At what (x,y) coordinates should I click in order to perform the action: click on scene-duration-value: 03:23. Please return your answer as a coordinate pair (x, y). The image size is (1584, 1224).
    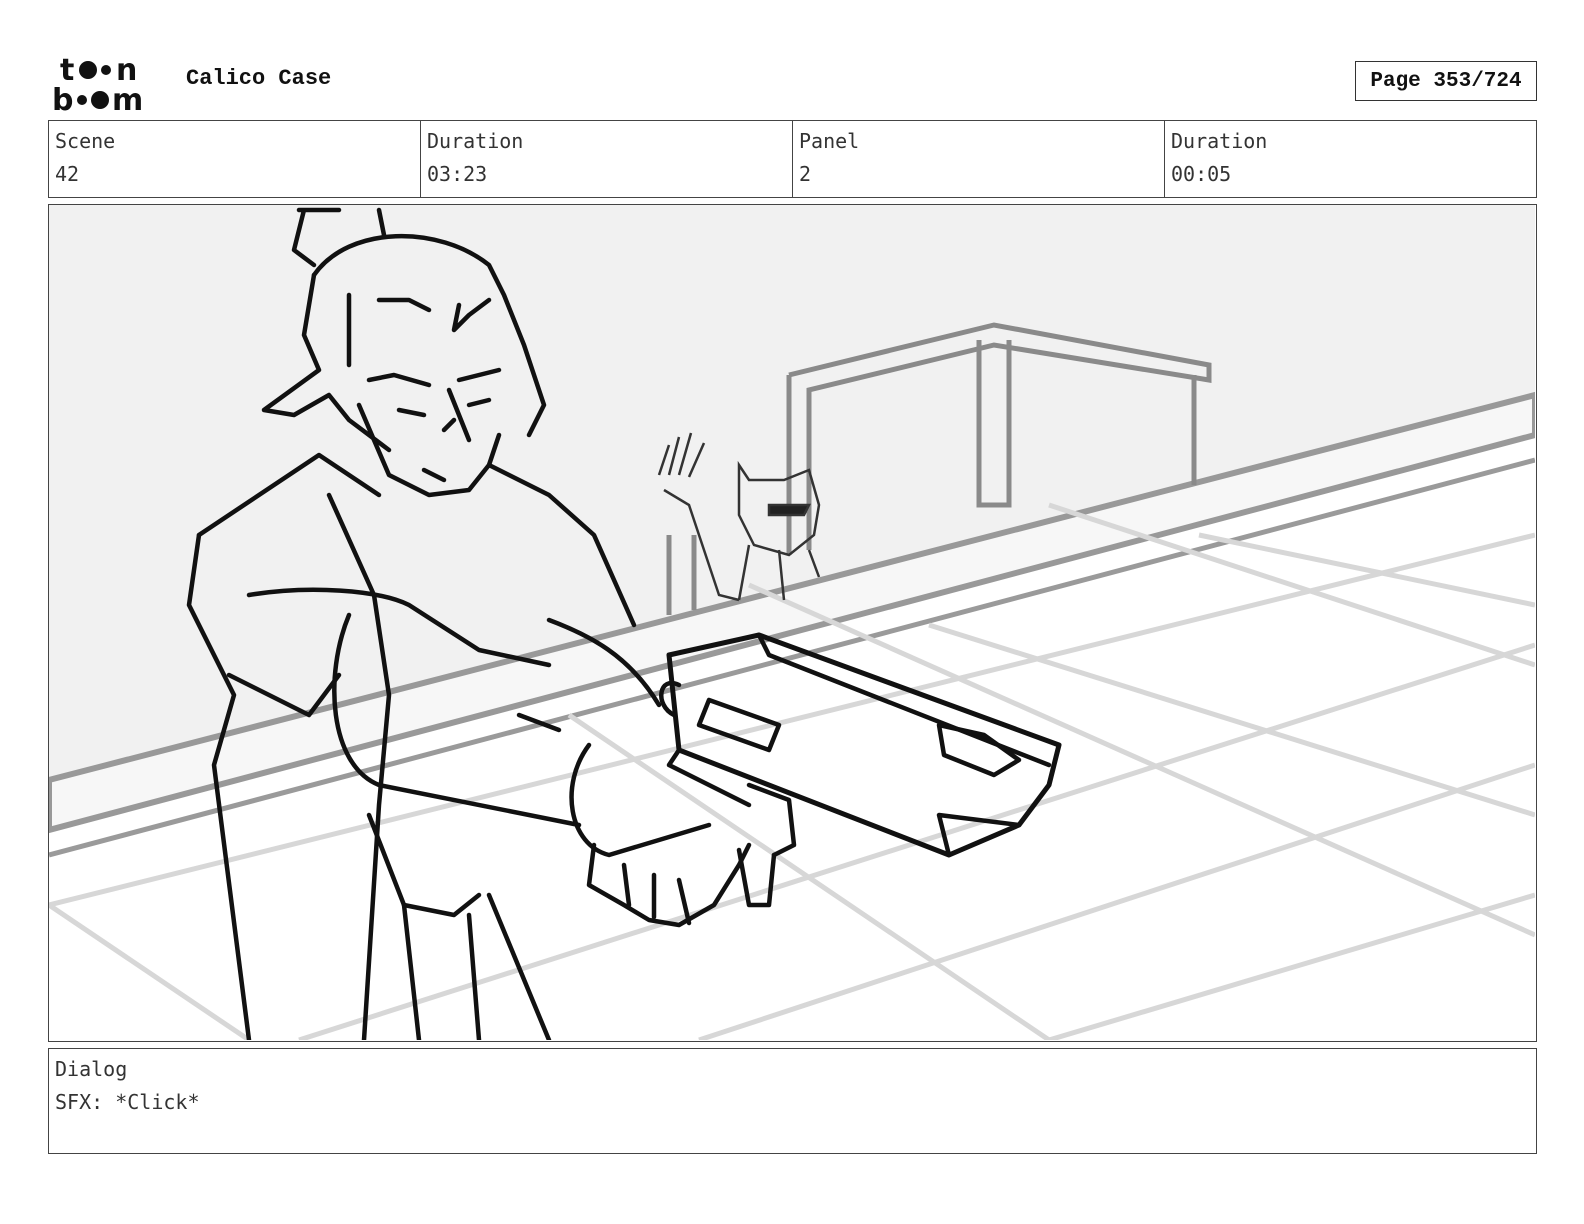
    Looking at the image, I should click on (457, 174).